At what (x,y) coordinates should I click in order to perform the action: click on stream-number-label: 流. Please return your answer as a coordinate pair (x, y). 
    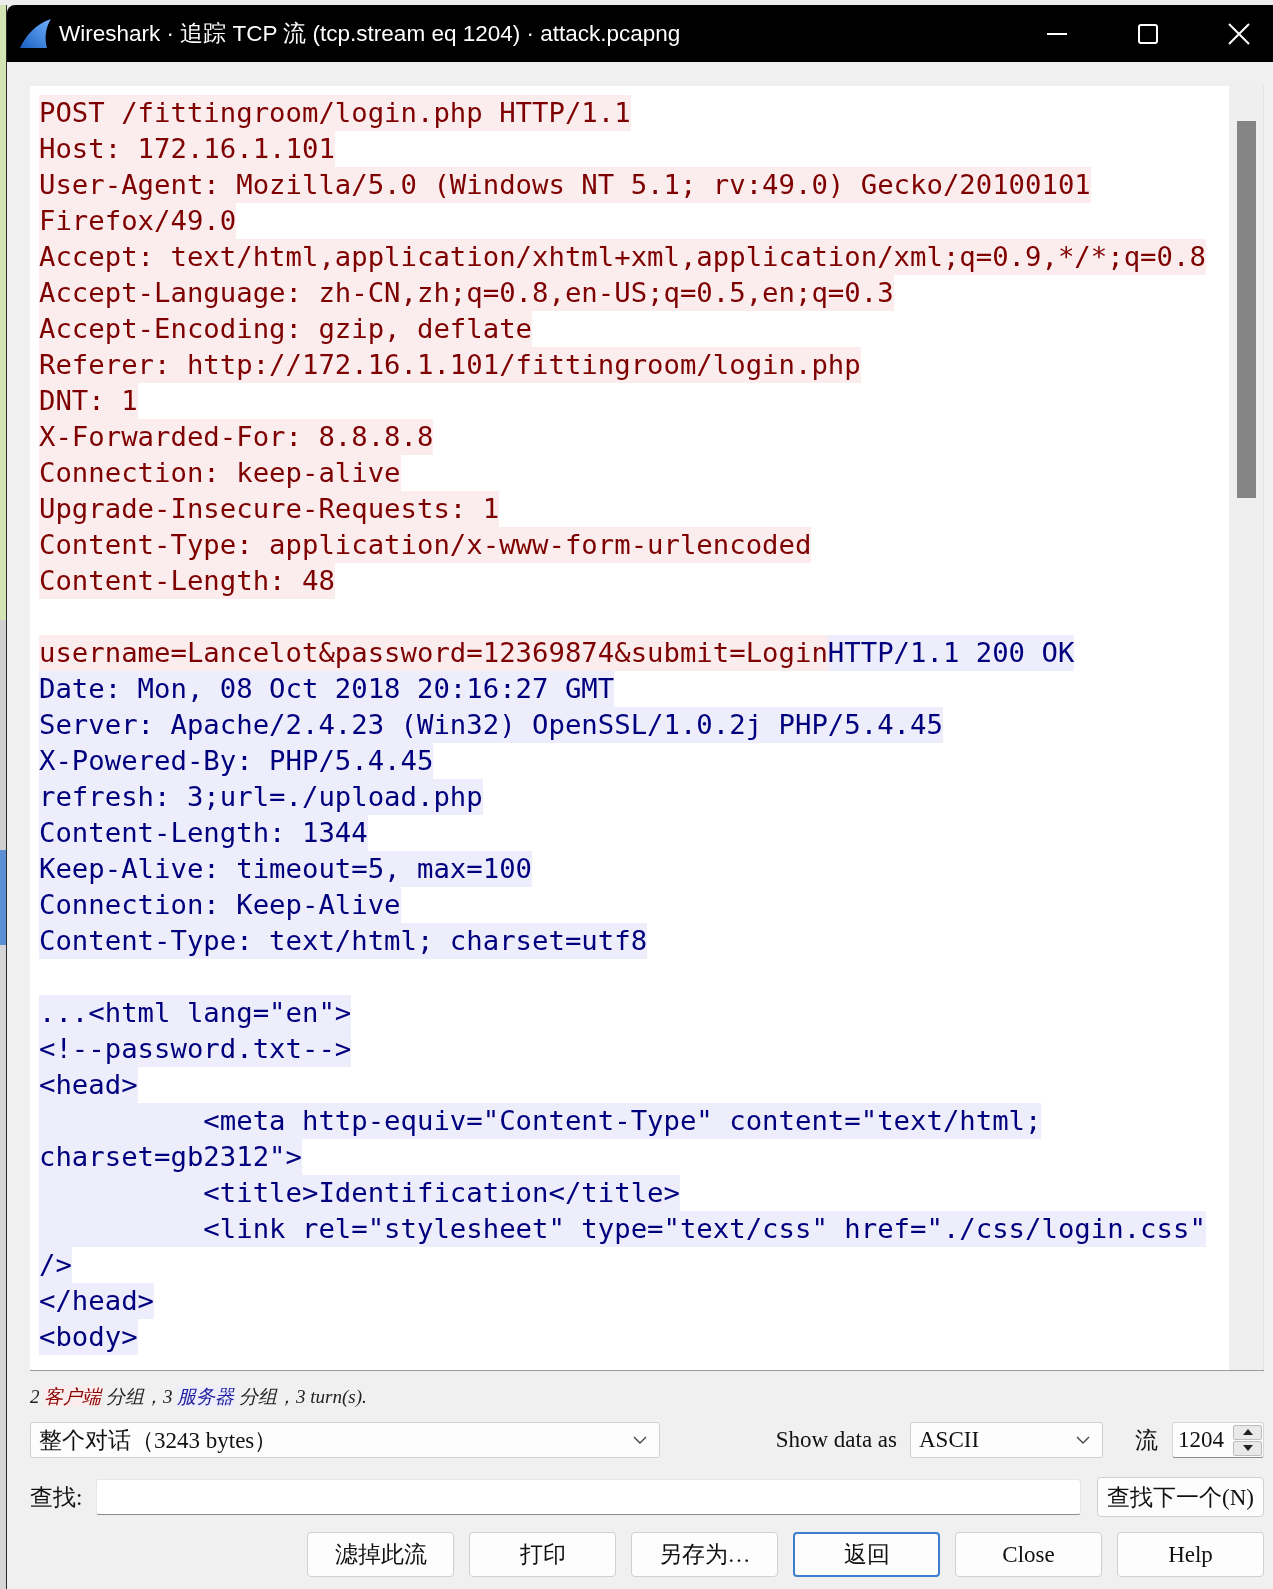
    Looking at the image, I should click on (1146, 1440).